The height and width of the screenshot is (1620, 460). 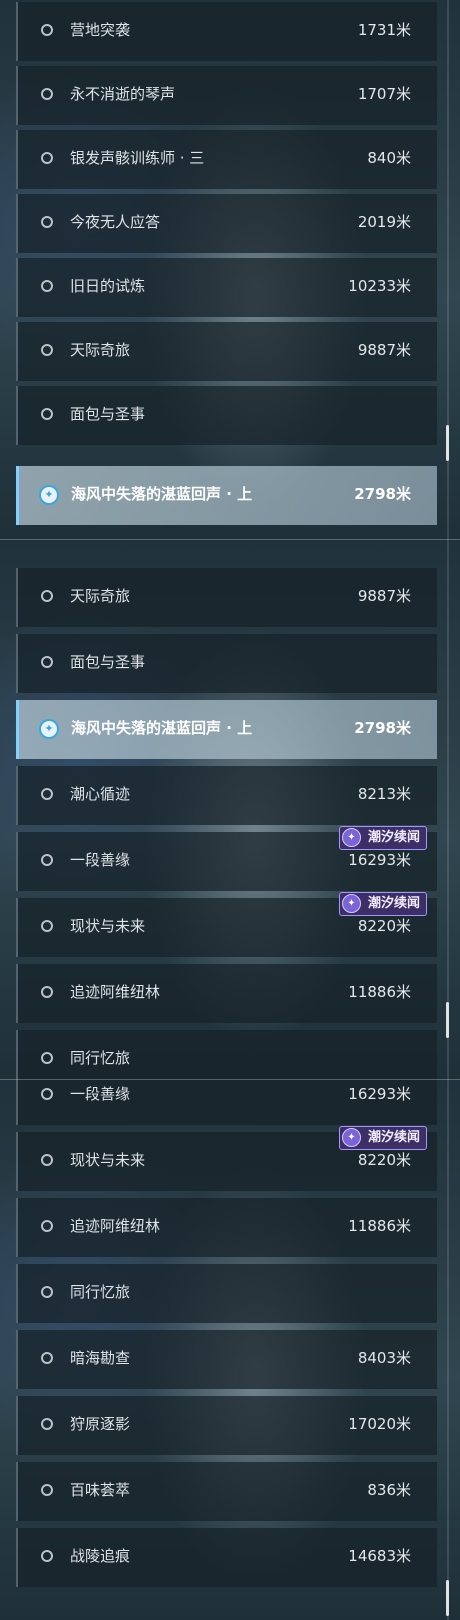 I want to click on quest-distance: 17020米, so click(x=379, y=1424).